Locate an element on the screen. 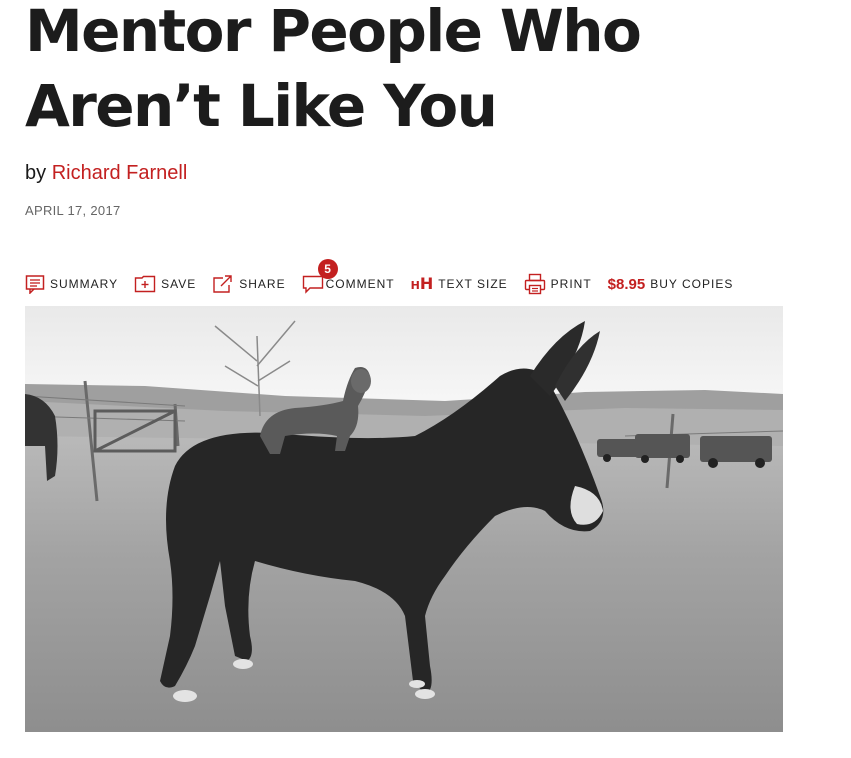  share-button: SHARE is located at coordinates (248, 284).